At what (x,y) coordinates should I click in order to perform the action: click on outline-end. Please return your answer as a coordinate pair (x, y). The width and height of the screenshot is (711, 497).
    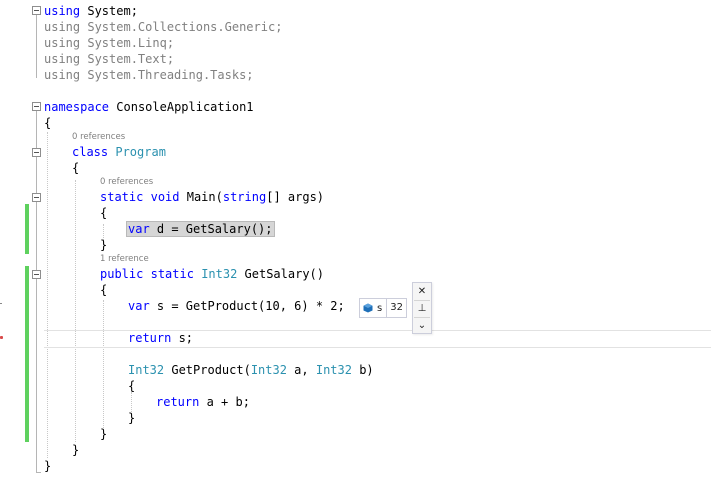
    Looking at the image, I should click on (38, 472).